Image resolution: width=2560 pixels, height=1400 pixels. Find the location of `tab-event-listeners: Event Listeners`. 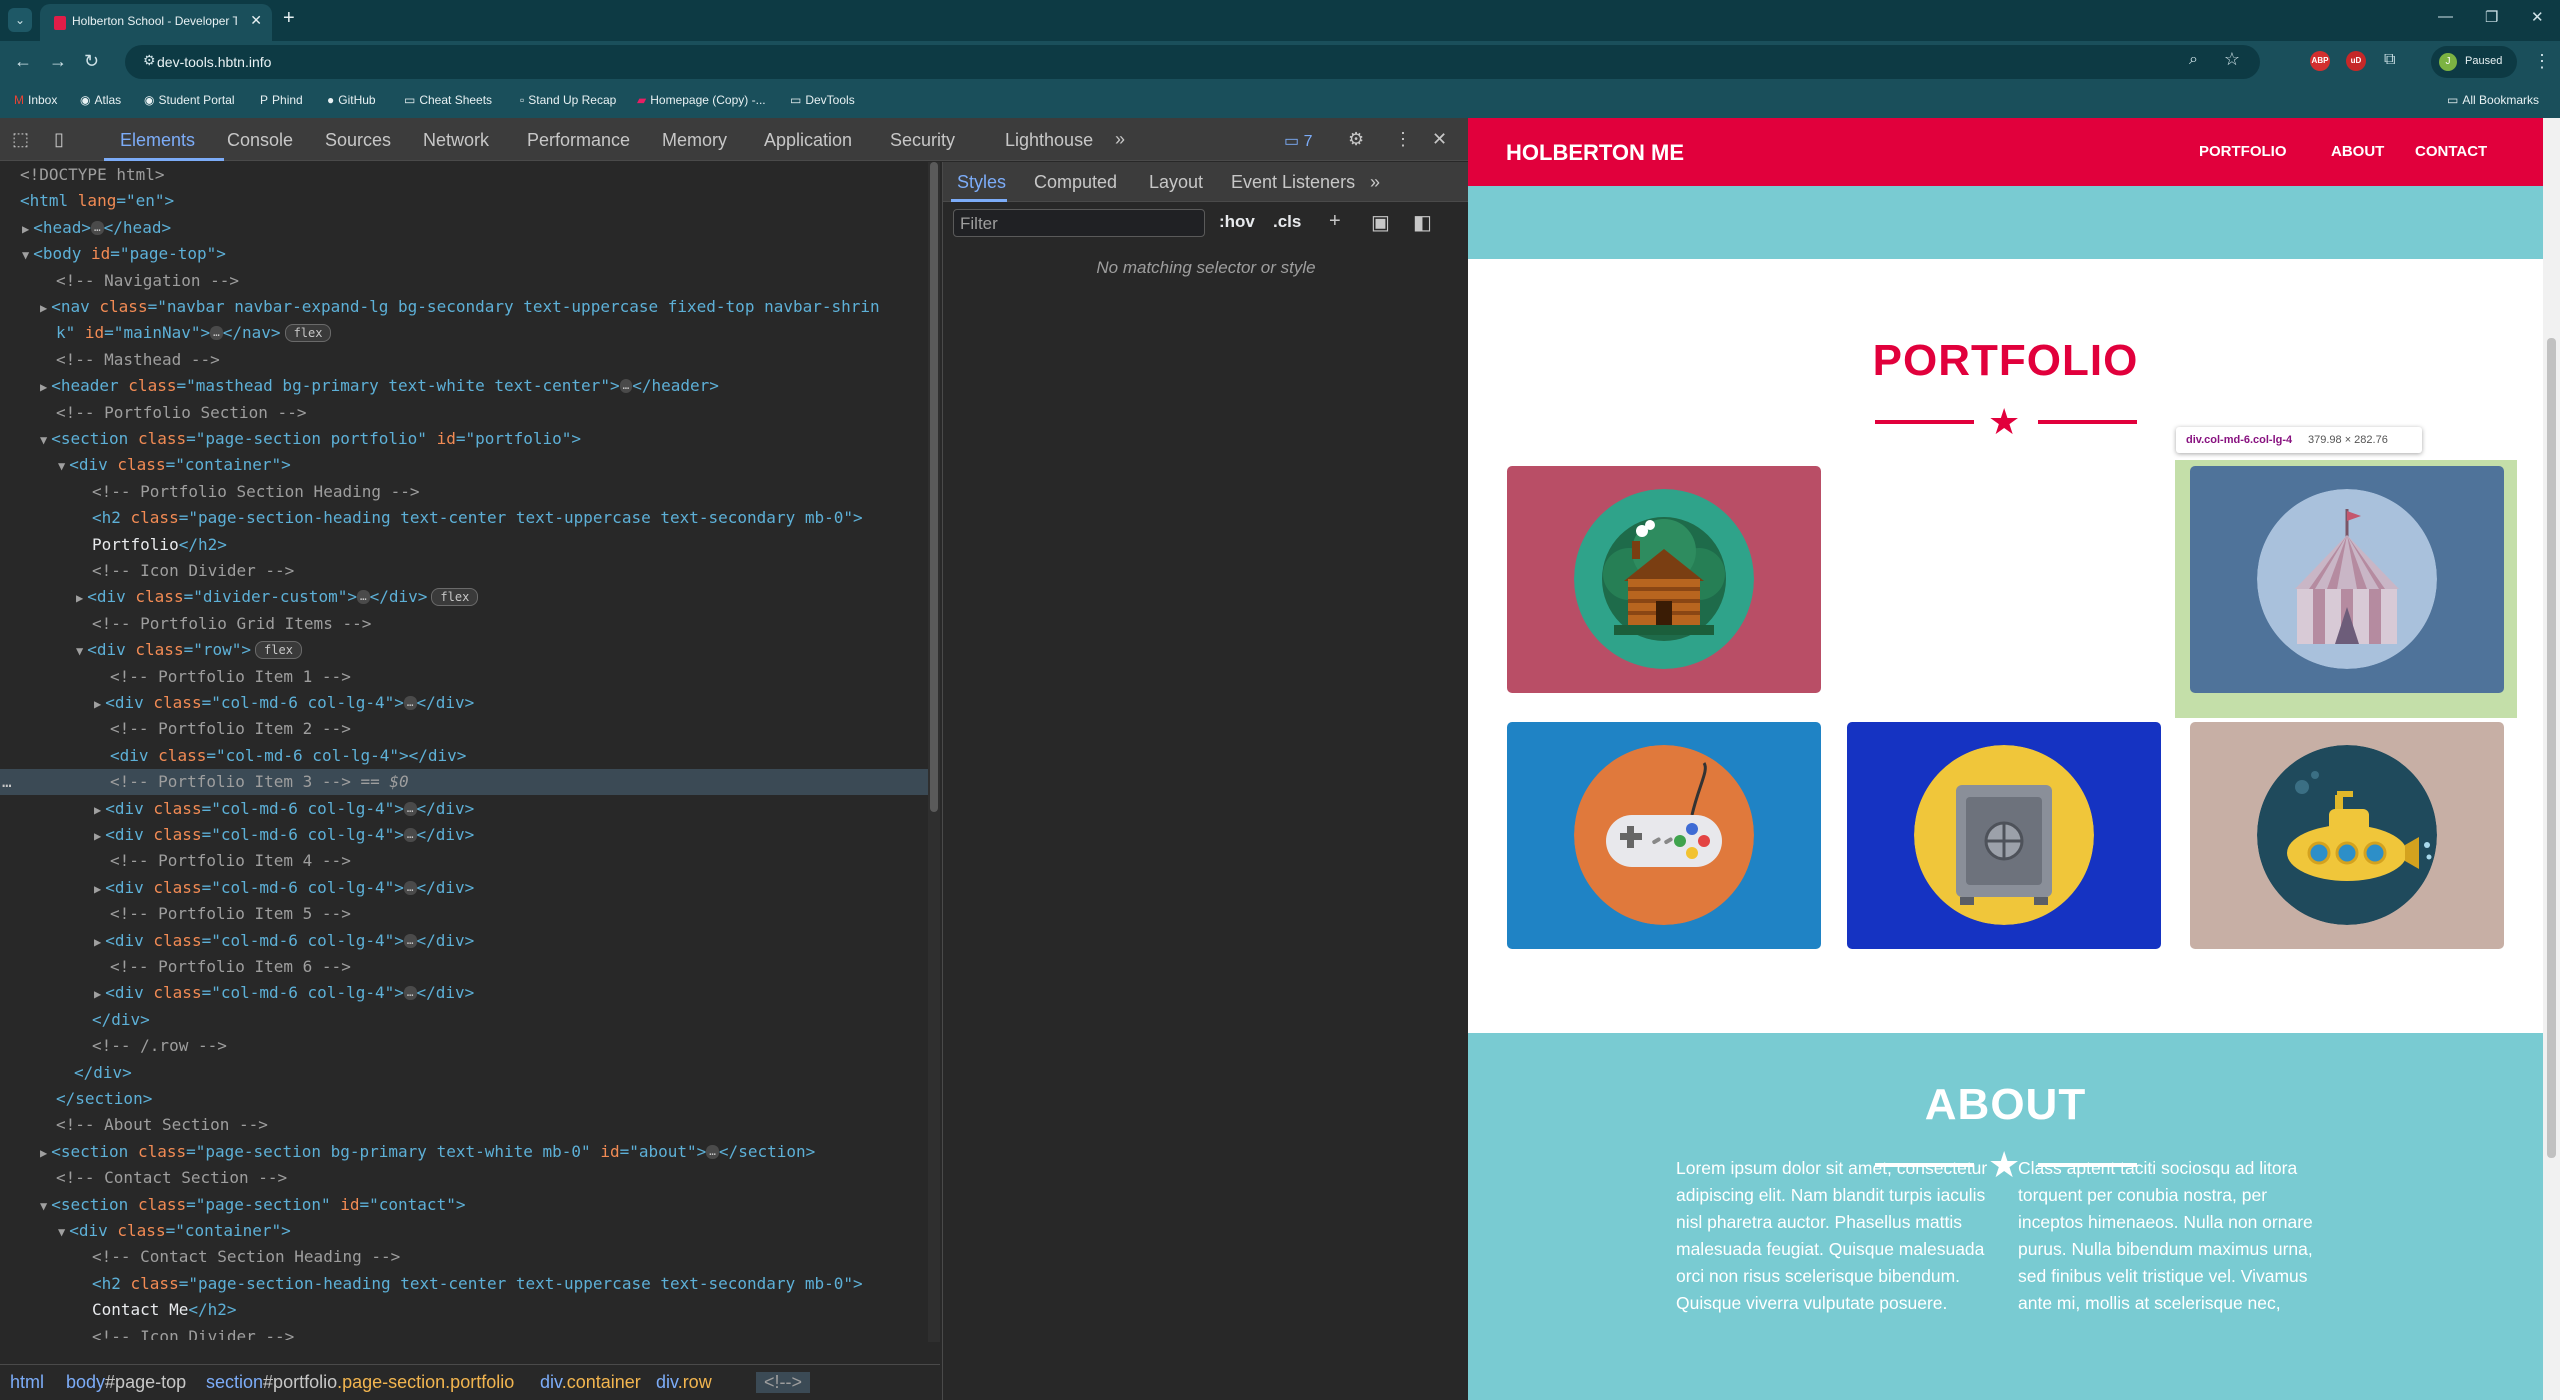

tab-event-listeners: Event Listeners is located at coordinates (1293, 182).